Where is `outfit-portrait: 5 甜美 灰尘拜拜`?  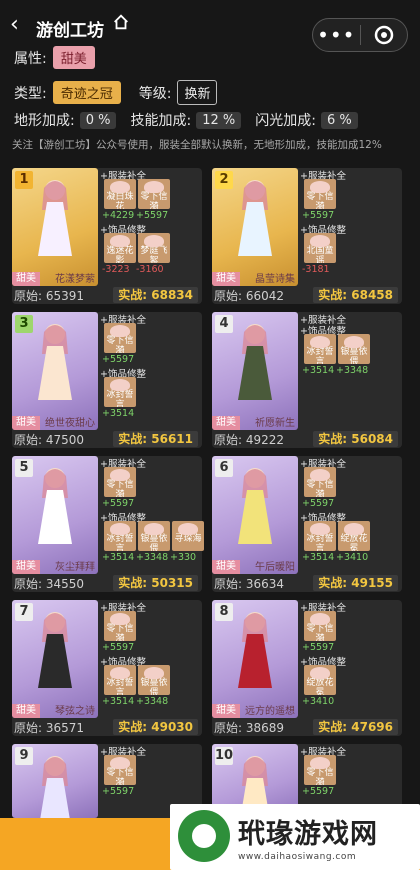
outfit-portrait: 5 甜美 灰尘拜拜 is located at coordinates (55, 515).